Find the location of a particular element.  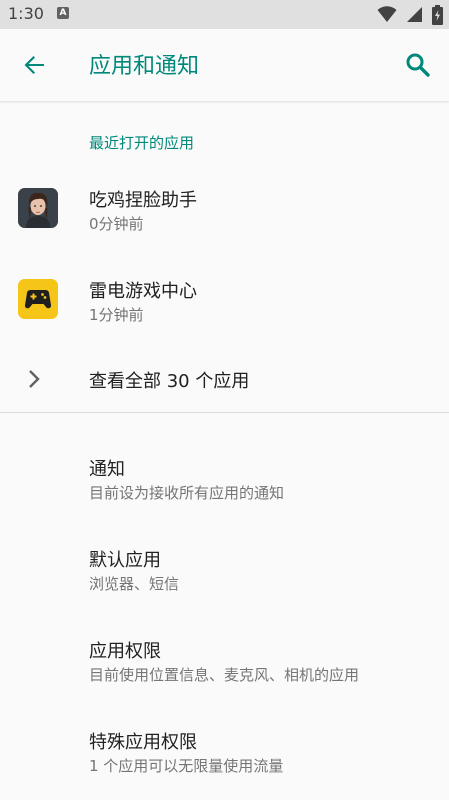

arrow-back-icon is located at coordinates (34, 65).